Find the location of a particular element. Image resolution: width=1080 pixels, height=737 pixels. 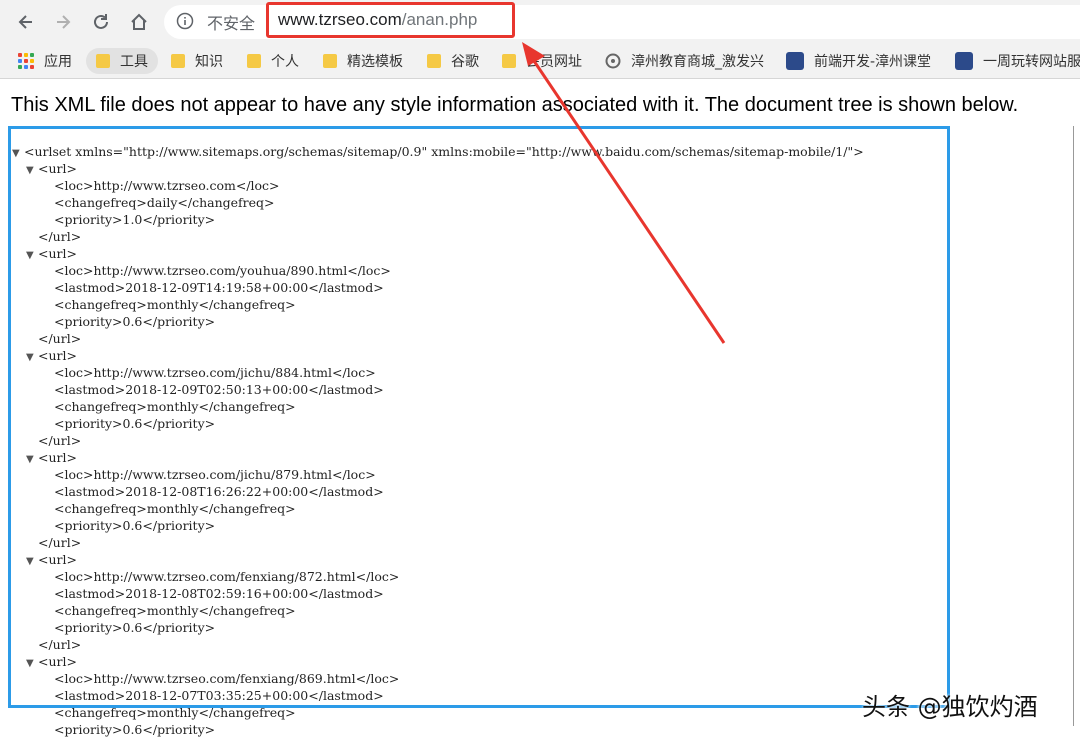

bookmark-label: 前端开发-漳州课堂 is located at coordinates (873, 62).